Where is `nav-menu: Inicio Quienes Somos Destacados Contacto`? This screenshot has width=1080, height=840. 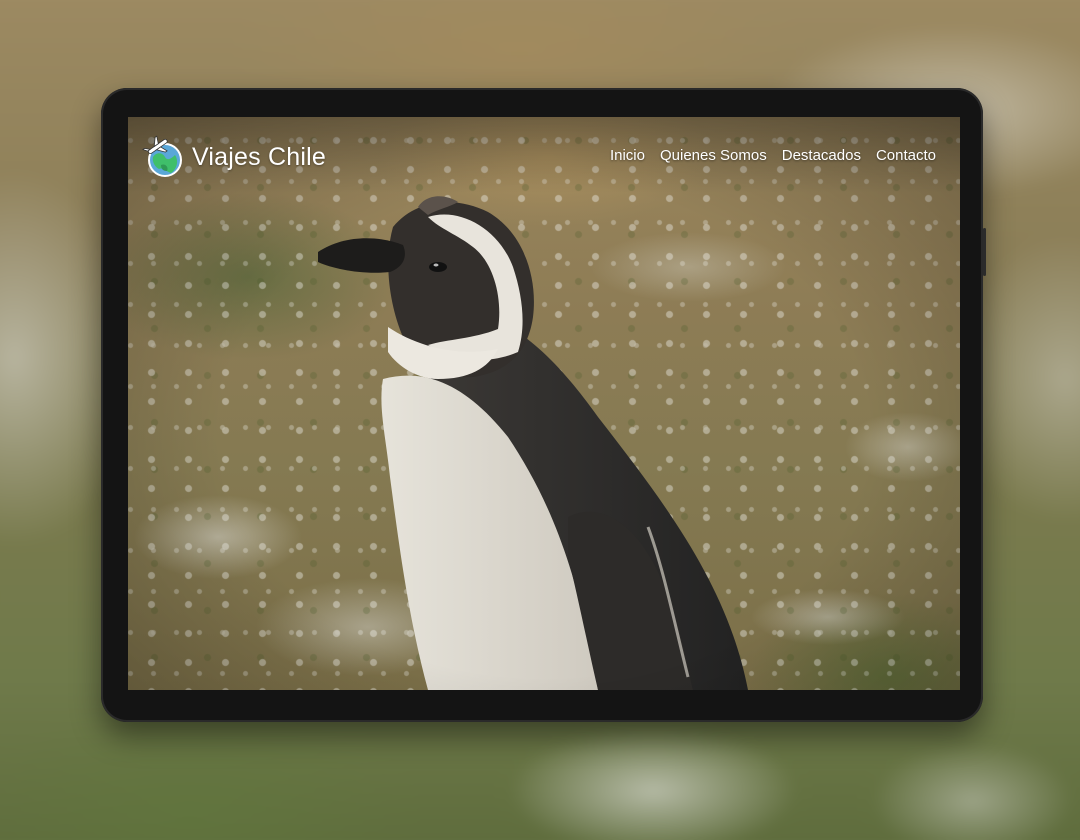
nav-menu: Inicio Quienes Somos Destacados Contacto is located at coordinates (773, 155).